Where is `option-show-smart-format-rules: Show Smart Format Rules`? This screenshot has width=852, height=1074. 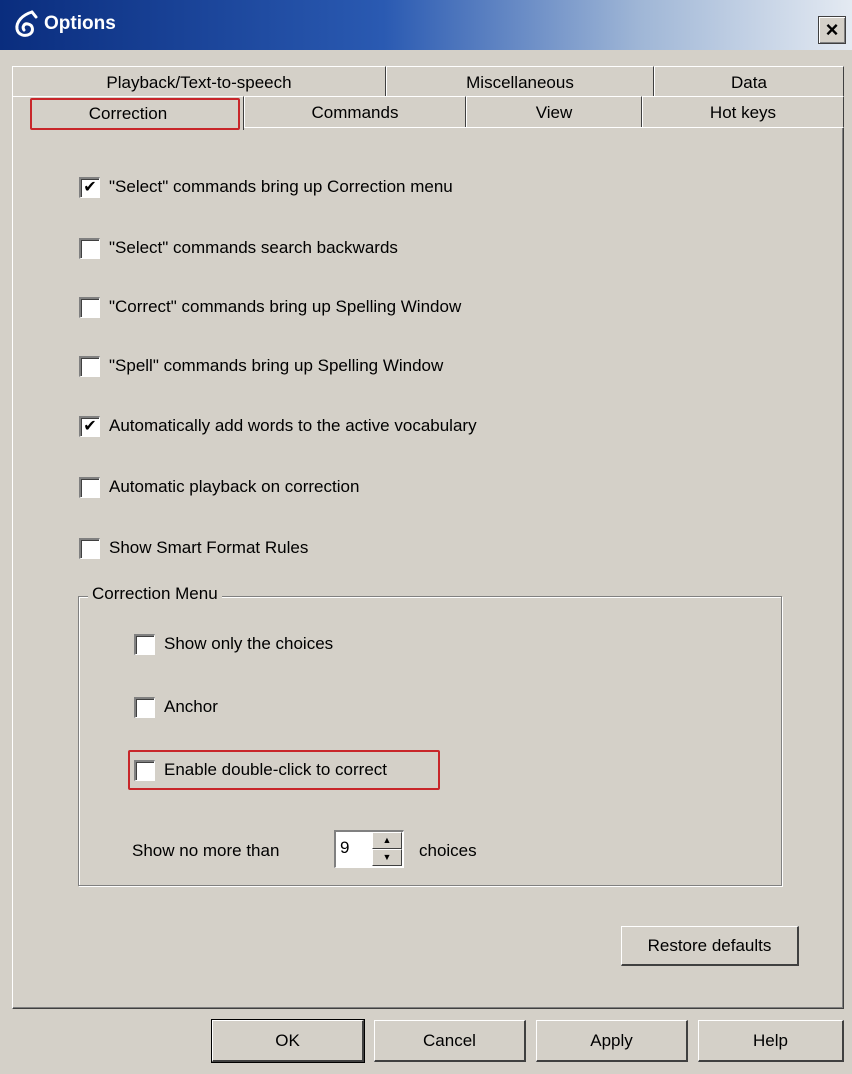
option-show-smart-format-rules: Show Smart Format Rules is located at coordinates (193, 548).